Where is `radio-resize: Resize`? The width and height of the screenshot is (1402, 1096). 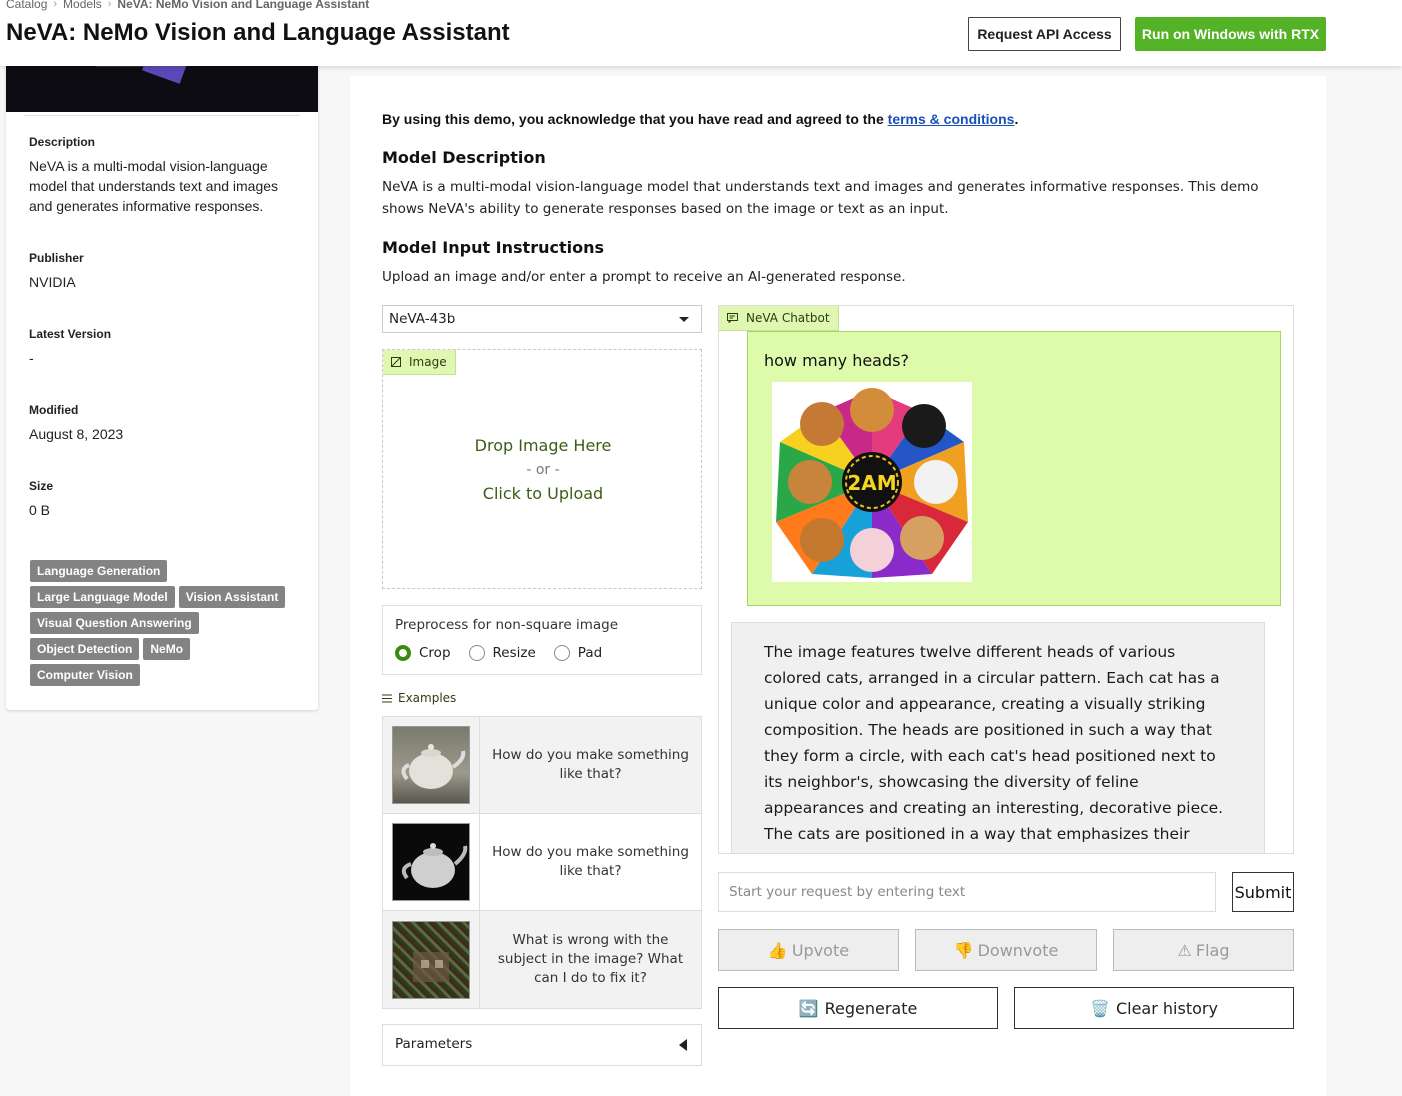
radio-resize: Resize is located at coordinates (502, 653).